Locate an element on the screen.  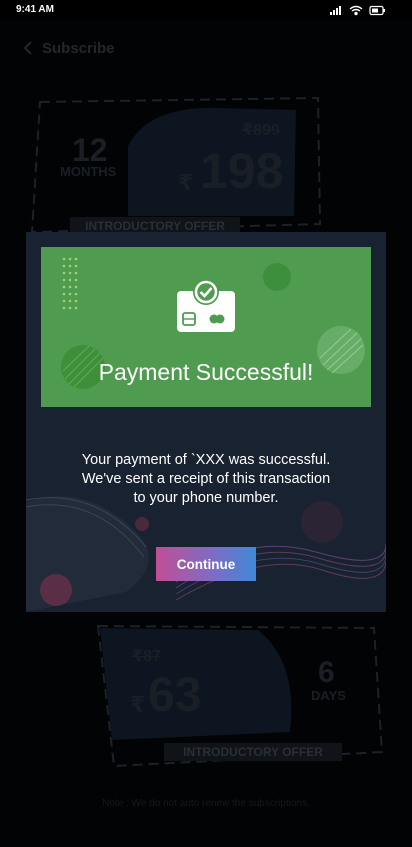
plan-duration: 6 is located at coordinates (326, 672).